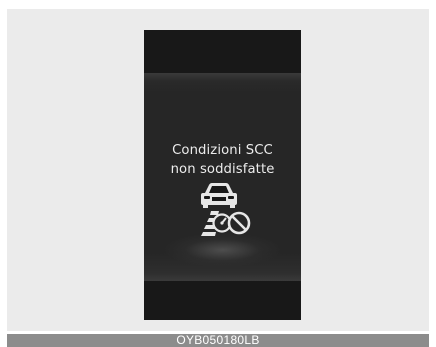 Image resolution: width=436 pixels, height=347 pixels. I want to click on figure-code-bar: OYB050180LB, so click(218, 340).